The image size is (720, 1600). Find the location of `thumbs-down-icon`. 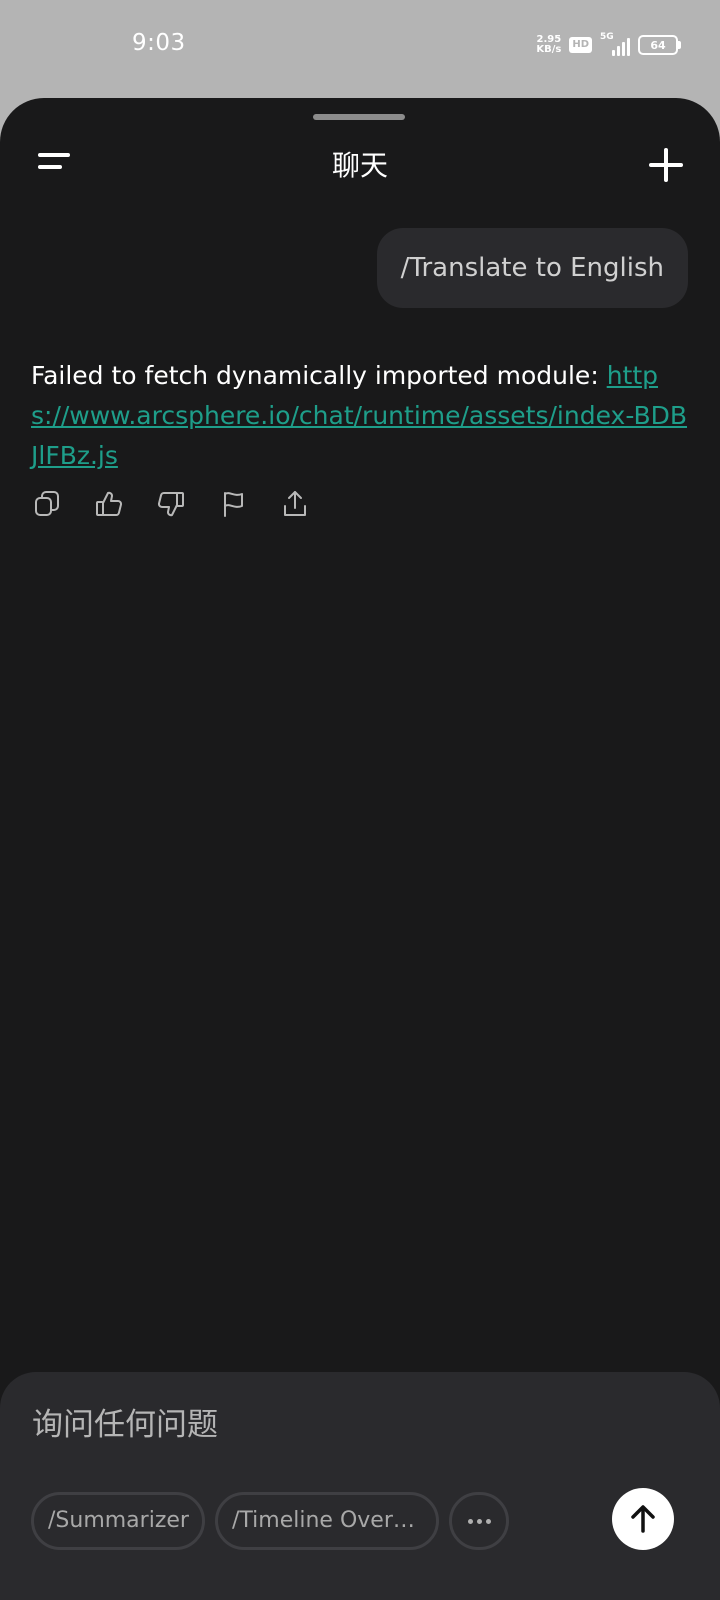

thumbs-down-icon is located at coordinates (171, 504).